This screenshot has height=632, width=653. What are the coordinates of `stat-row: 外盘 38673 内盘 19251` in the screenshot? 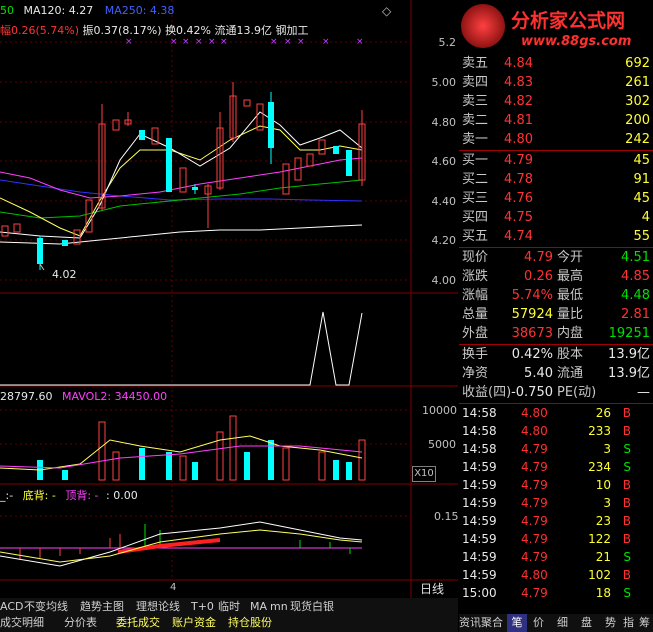 It's located at (556, 333).